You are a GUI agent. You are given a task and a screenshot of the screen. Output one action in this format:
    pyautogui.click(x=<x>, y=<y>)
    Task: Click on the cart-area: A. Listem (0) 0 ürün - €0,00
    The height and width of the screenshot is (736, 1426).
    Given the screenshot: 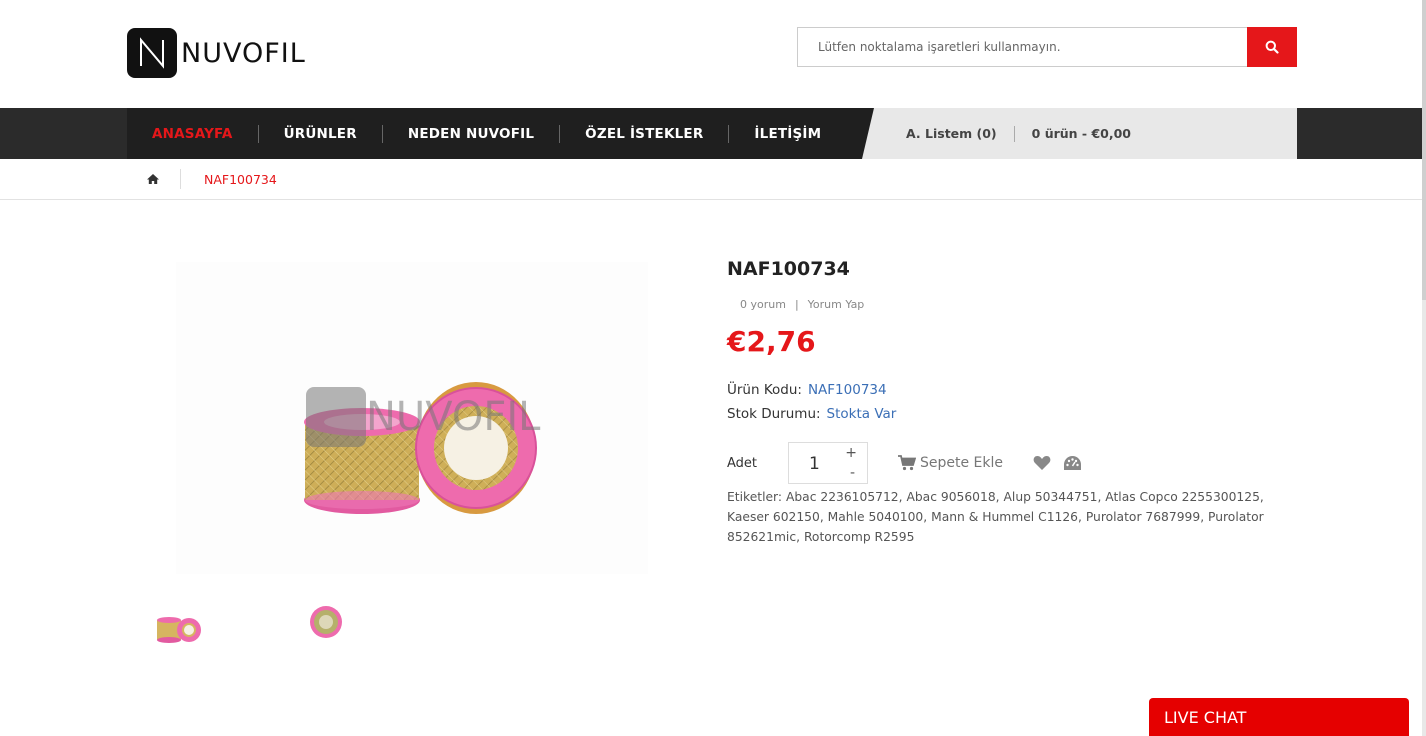 What is the action you would take?
    pyautogui.click(x=1079, y=133)
    